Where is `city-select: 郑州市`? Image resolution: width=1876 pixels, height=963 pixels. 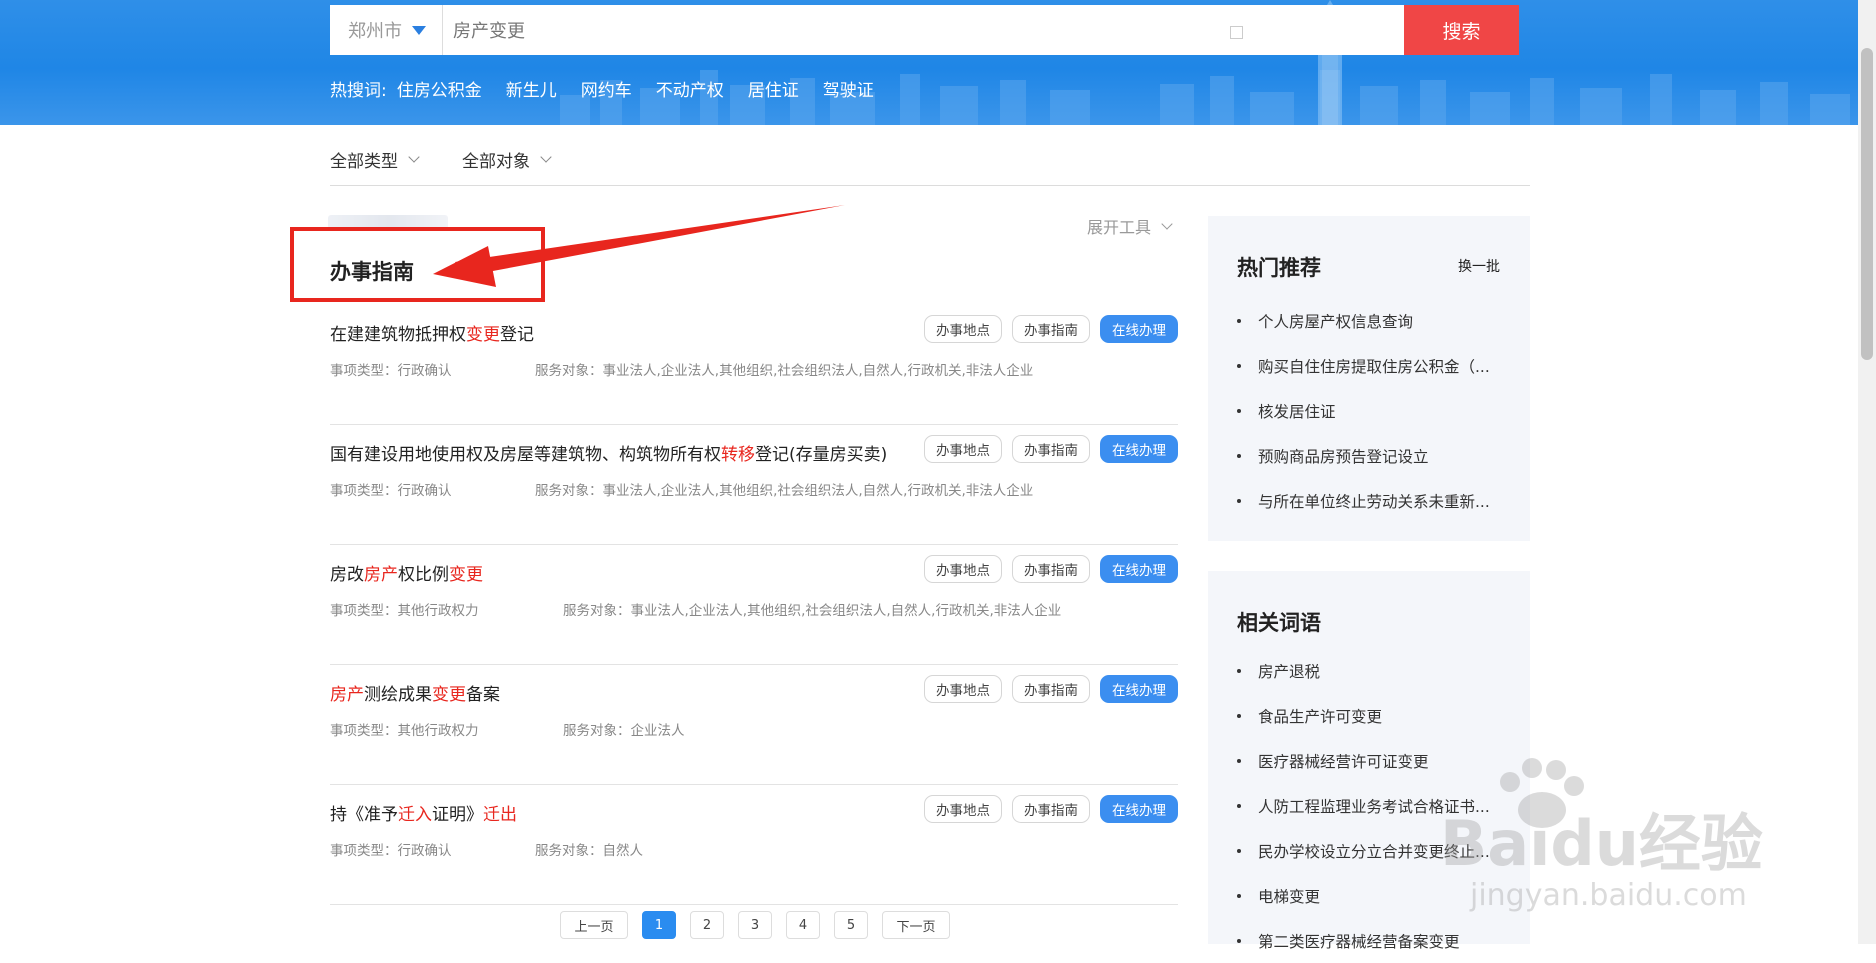 city-select: 郑州市 is located at coordinates (386, 30).